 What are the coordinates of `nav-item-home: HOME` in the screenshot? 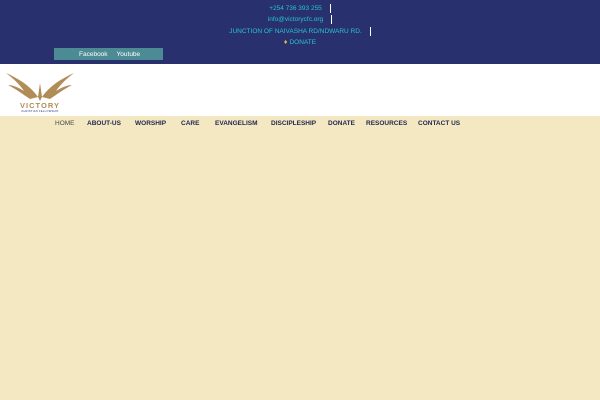 It's located at (65, 124).